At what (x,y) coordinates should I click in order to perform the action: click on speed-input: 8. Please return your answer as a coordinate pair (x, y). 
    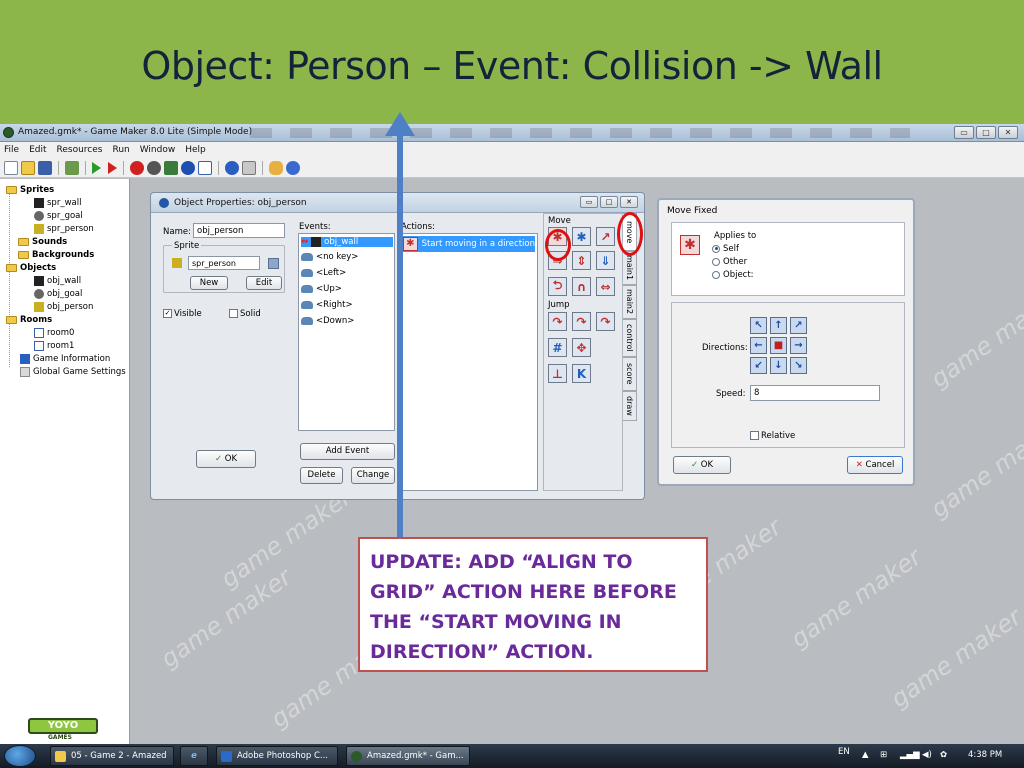
    Looking at the image, I should click on (815, 393).